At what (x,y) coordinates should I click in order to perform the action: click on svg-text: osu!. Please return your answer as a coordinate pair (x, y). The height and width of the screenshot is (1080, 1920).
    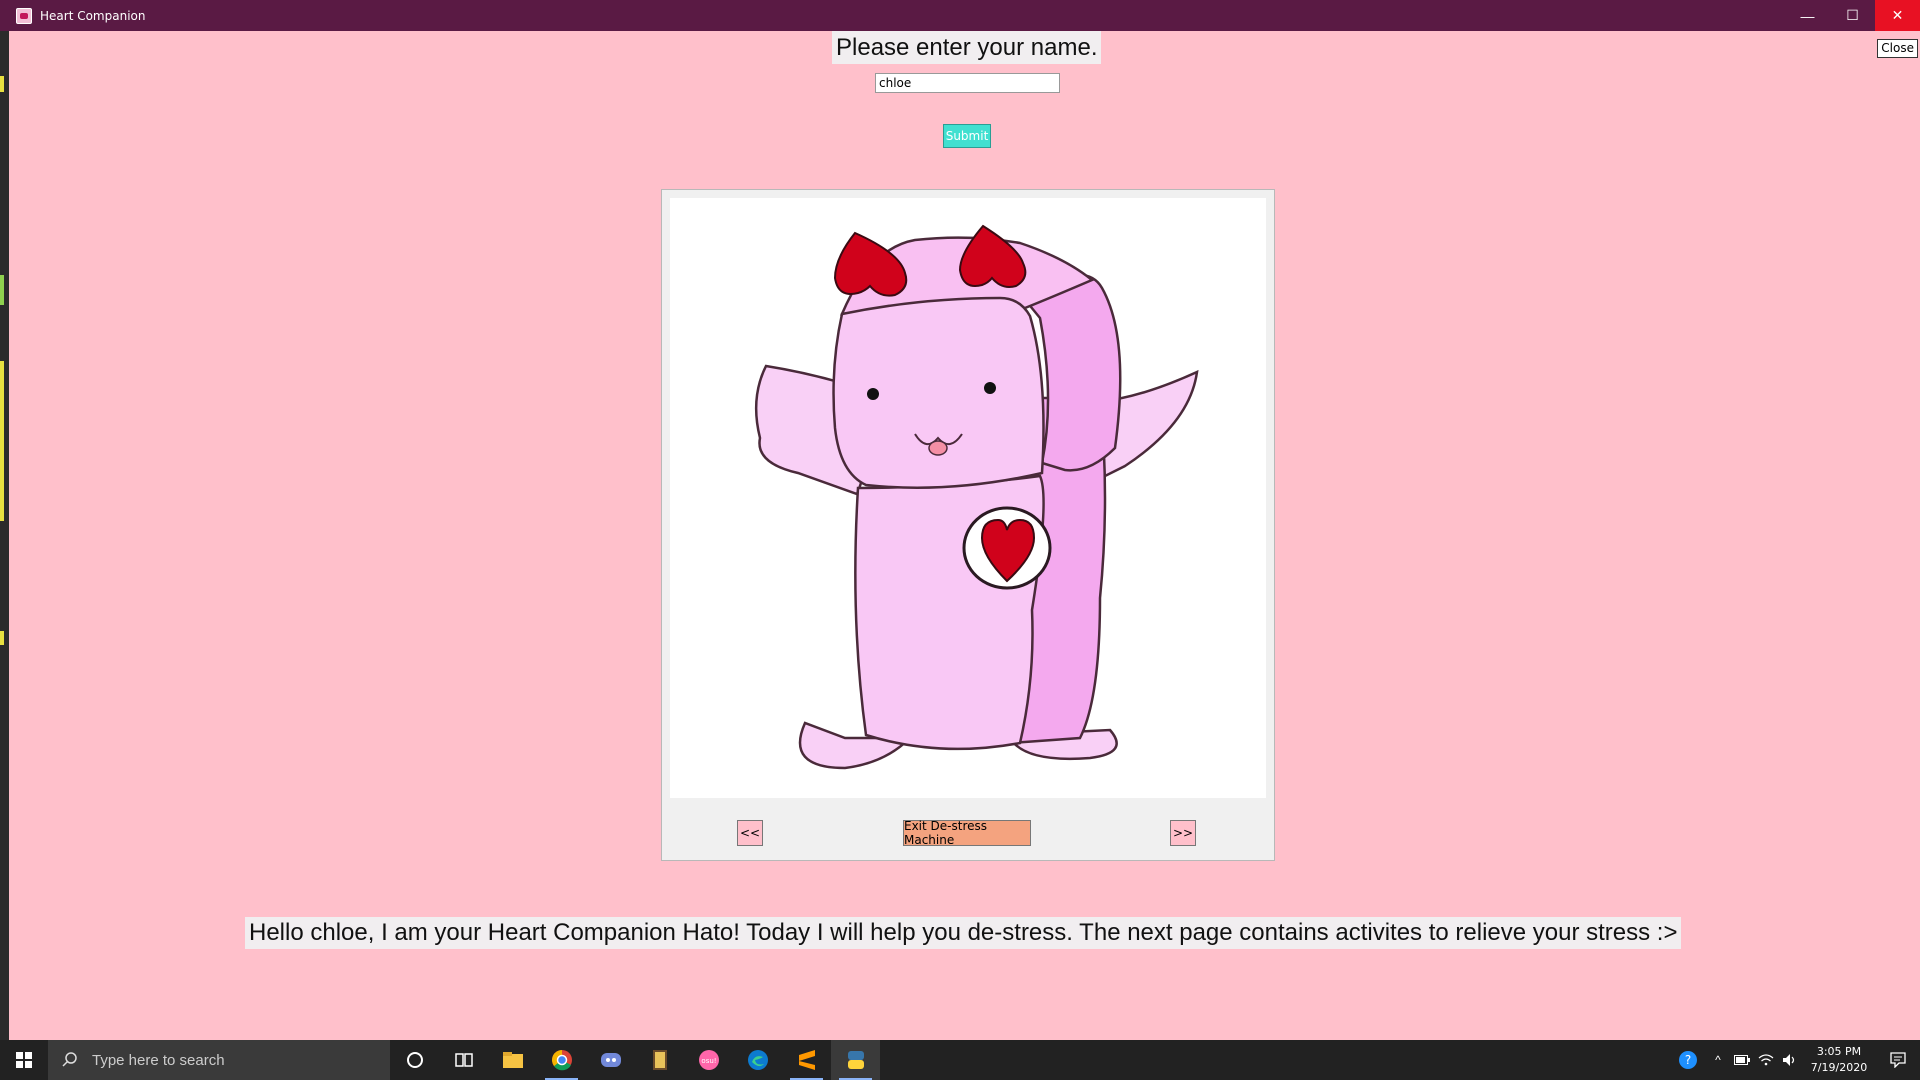
    Looking at the image, I should click on (708, 1061).